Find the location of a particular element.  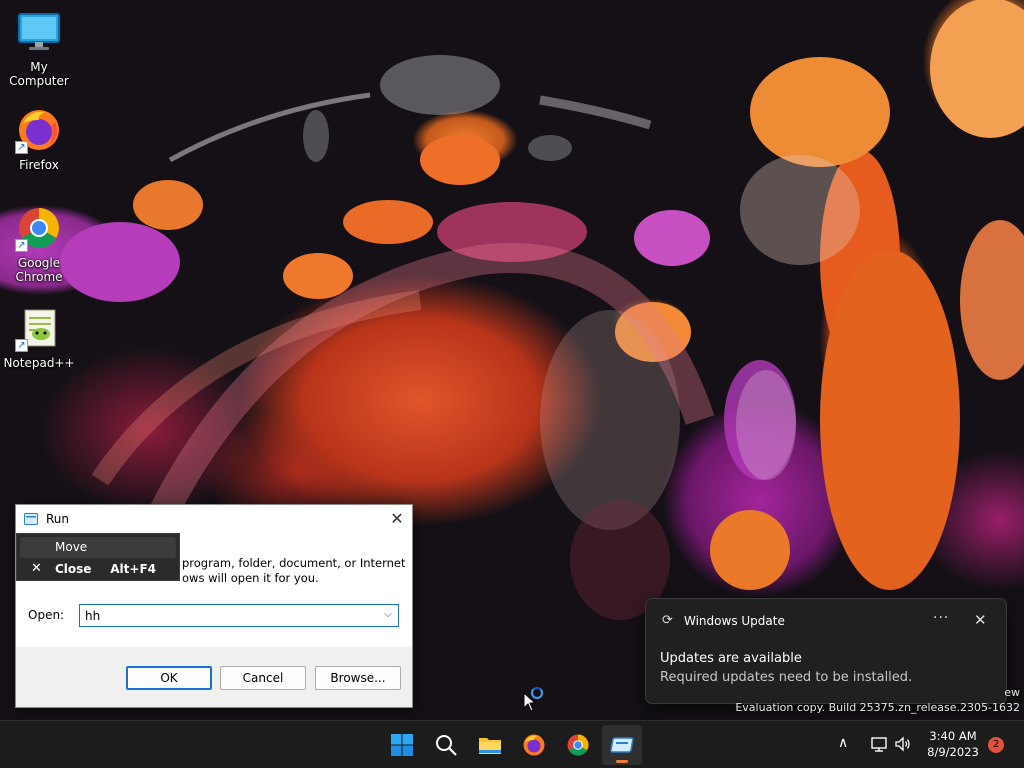

run-titlebar: Run ✕ is located at coordinates (214, 519).